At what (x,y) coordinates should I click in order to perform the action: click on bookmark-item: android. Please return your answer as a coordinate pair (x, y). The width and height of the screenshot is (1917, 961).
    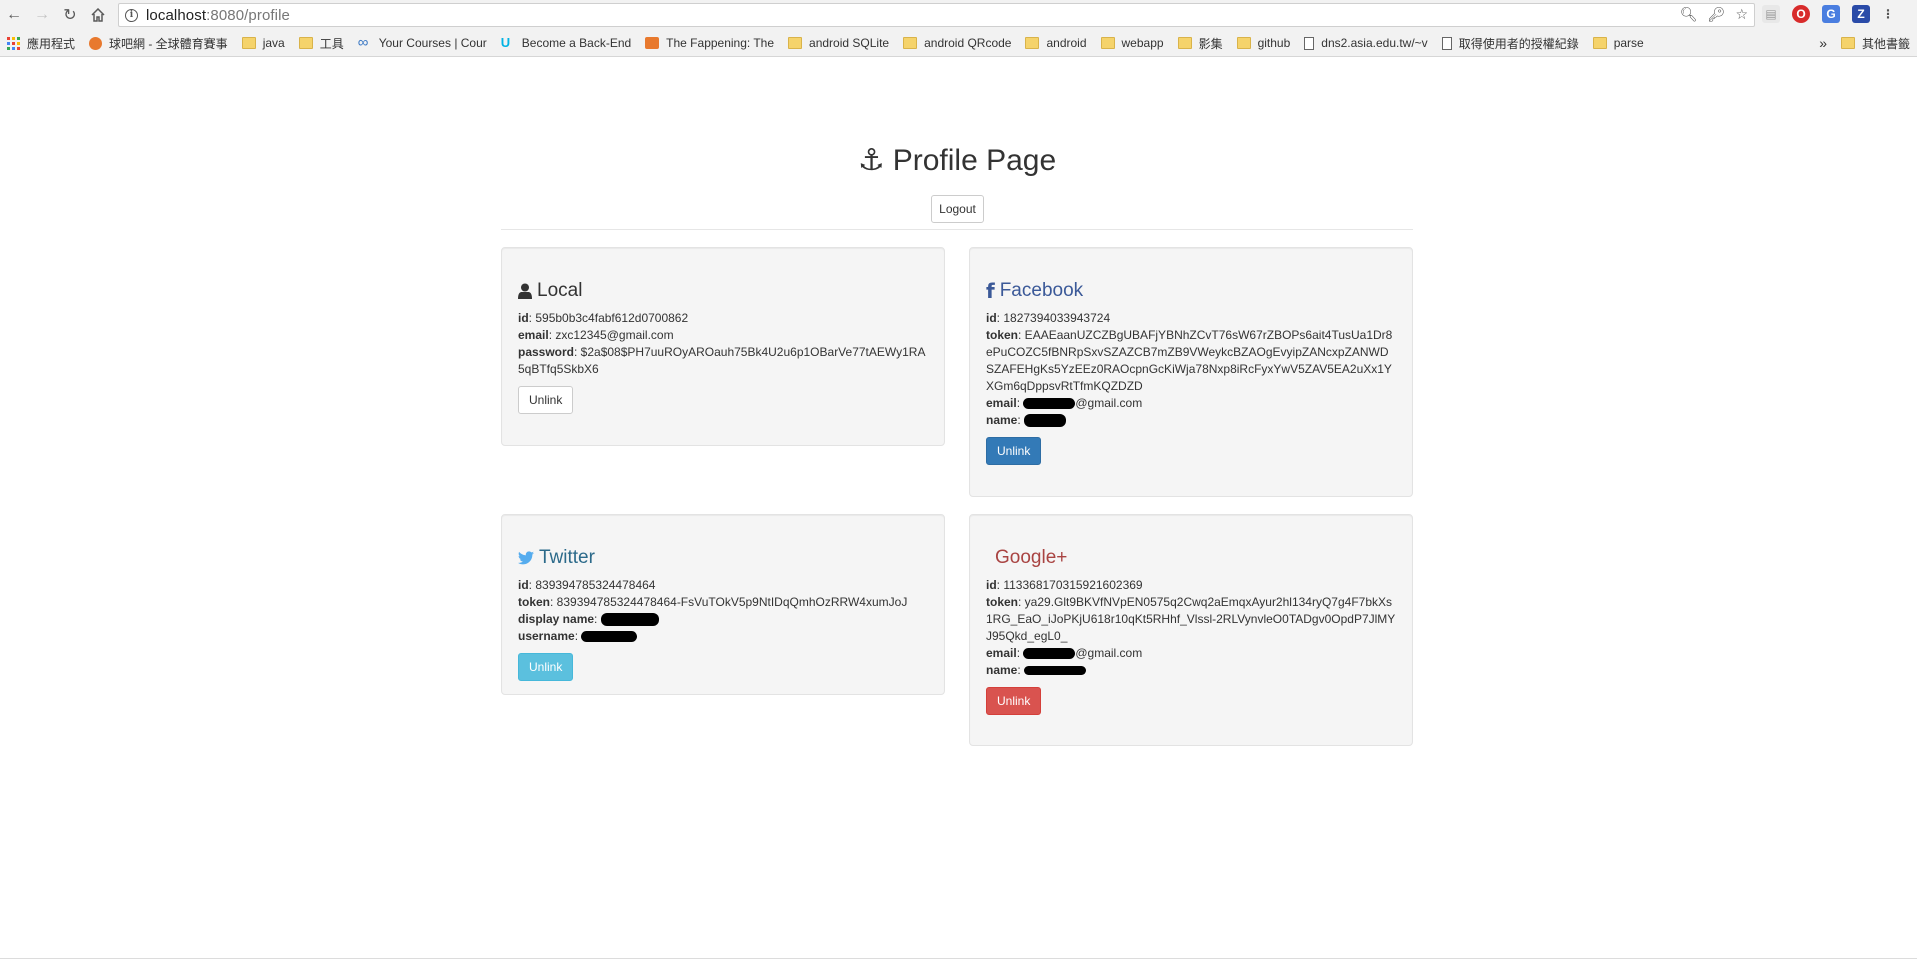
    Looking at the image, I should click on (1055, 43).